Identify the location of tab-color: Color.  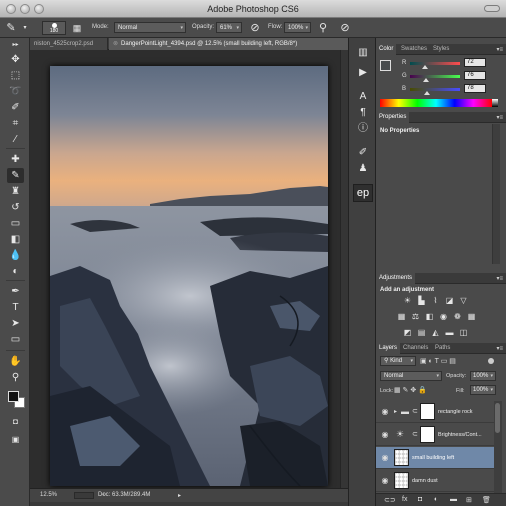
(386, 49).